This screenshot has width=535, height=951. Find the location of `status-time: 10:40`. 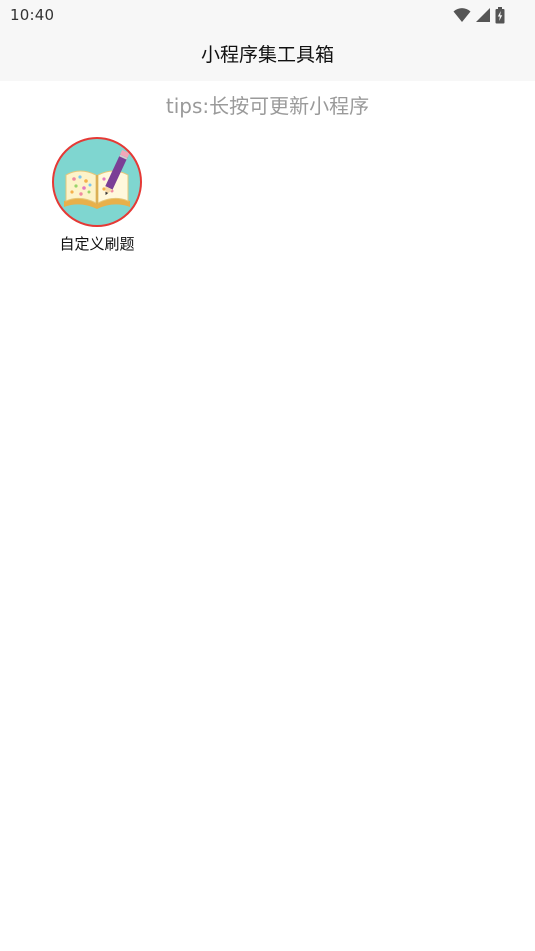

status-time: 10:40 is located at coordinates (32, 15).